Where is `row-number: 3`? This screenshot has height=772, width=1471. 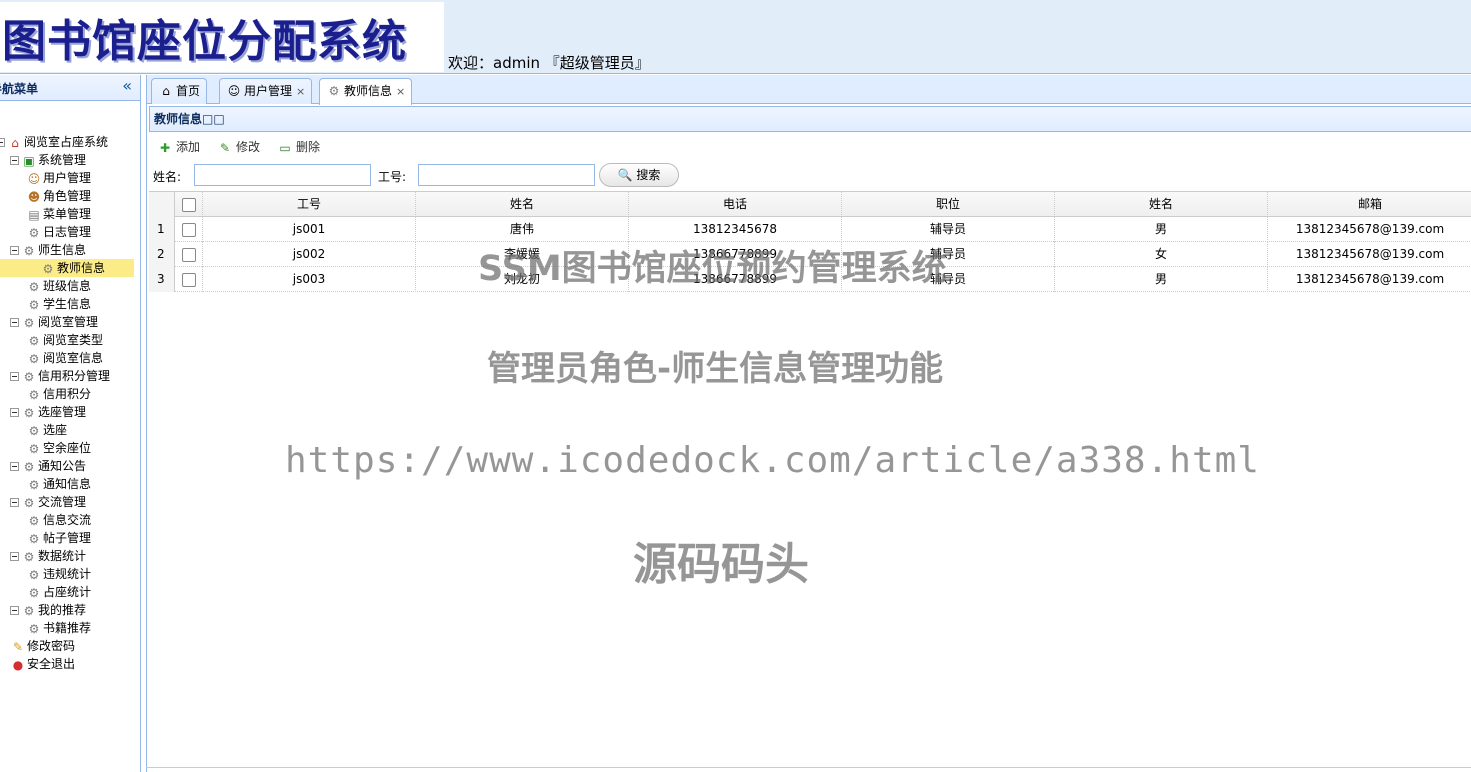 row-number: 3 is located at coordinates (162, 279).